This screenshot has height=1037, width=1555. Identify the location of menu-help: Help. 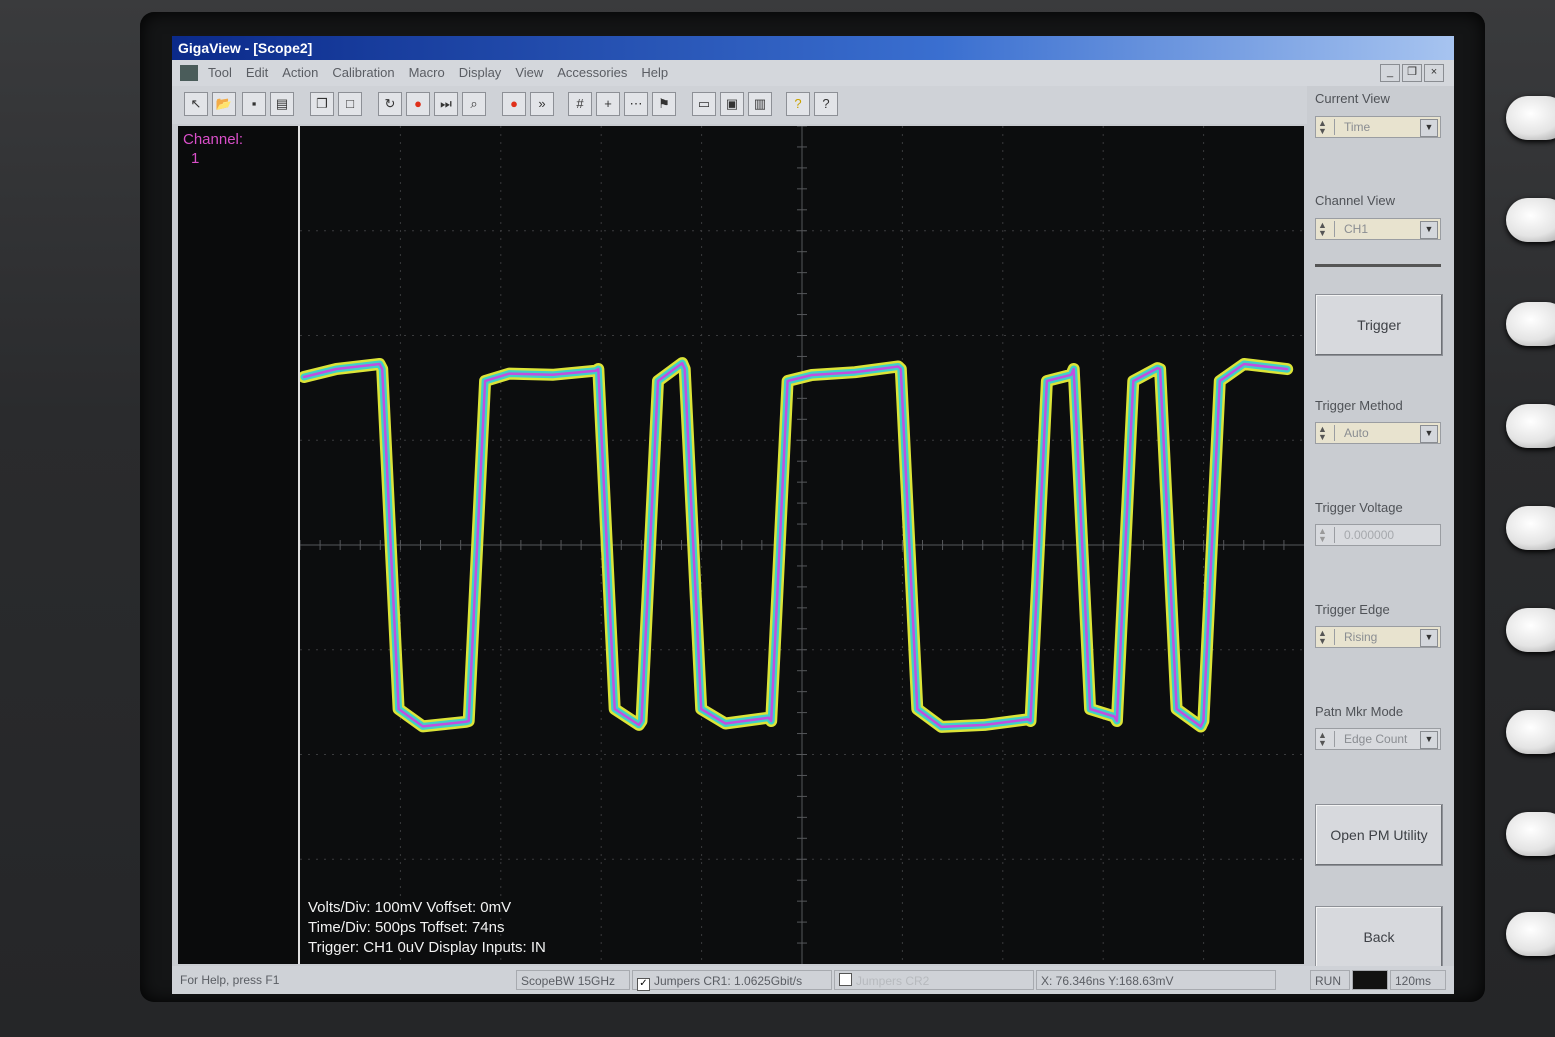
(654, 73).